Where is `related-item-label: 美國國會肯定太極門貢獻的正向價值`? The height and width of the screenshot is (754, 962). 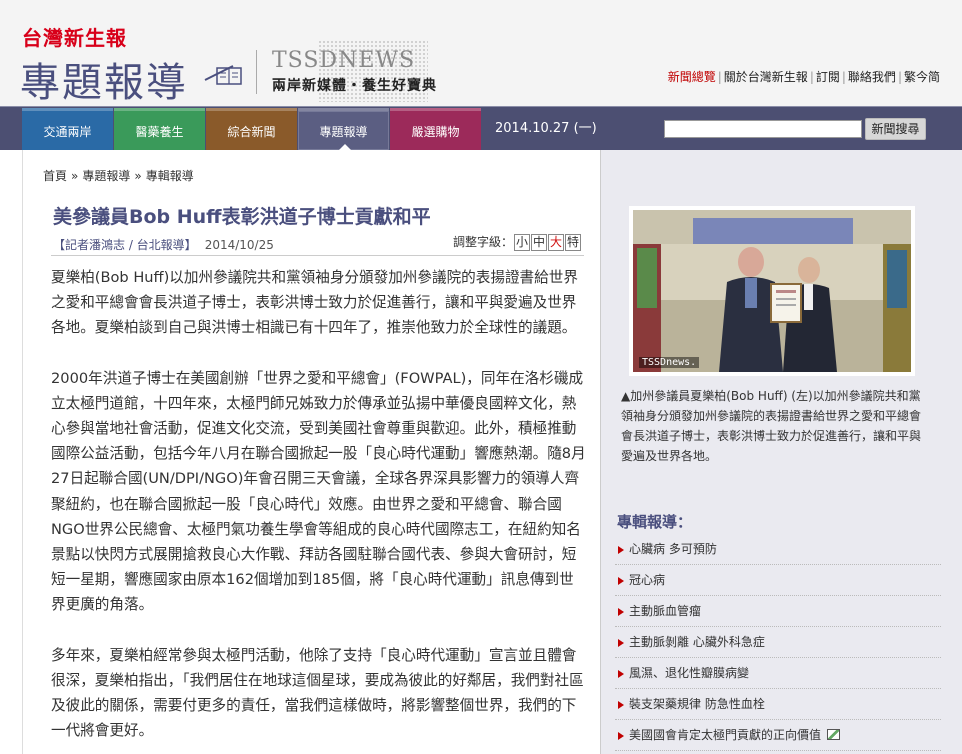
related-item-label: 美國國會肯定太極門貢獻的正向價值 is located at coordinates (725, 735).